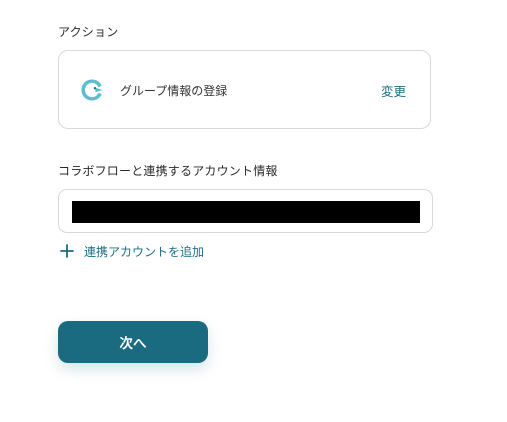 The width and height of the screenshot is (507, 422). Describe the element at coordinates (244, 89) in the screenshot. I see `action-card: グループ情報の登録 変更` at that location.